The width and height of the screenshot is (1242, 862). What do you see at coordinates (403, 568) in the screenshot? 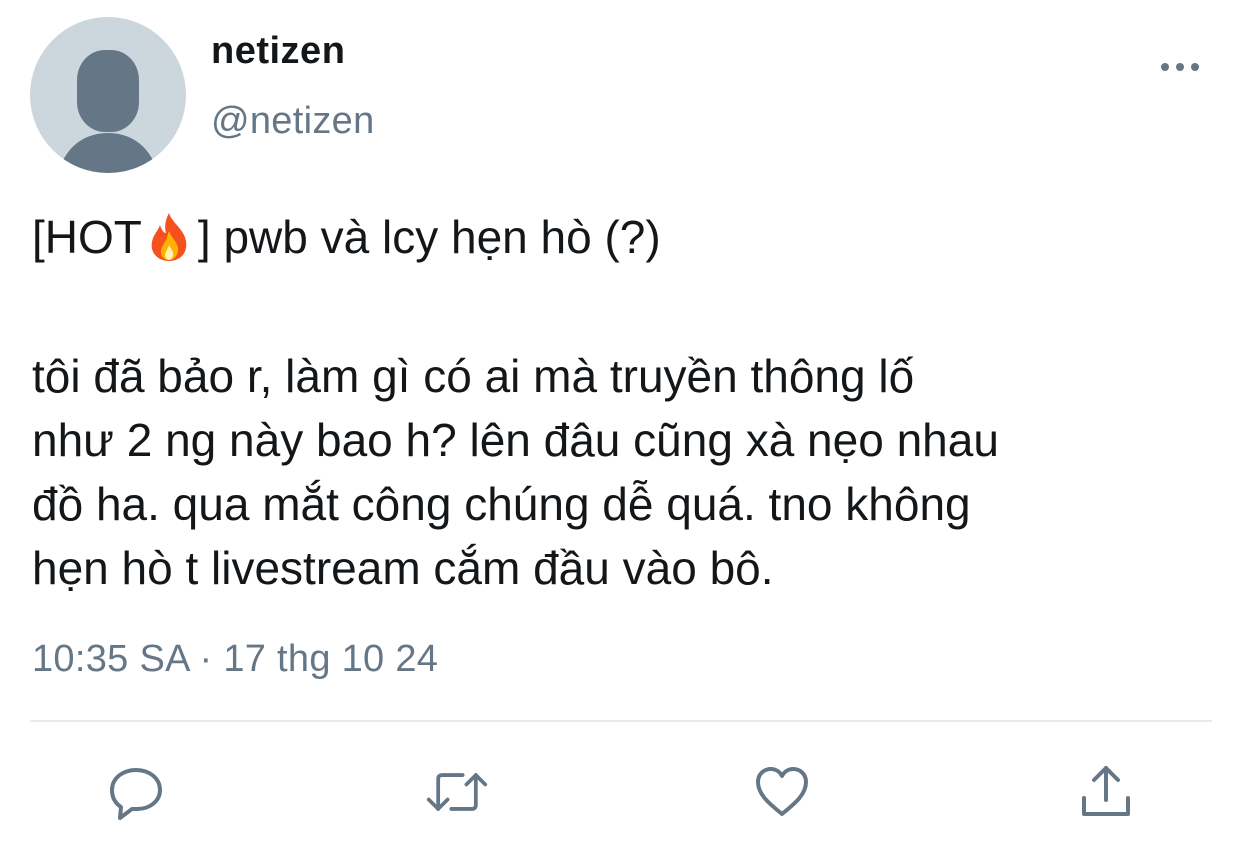
I see `tweet-body-line: hẹn hò t livestream cắm đầu vào bô.` at bounding box center [403, 568].